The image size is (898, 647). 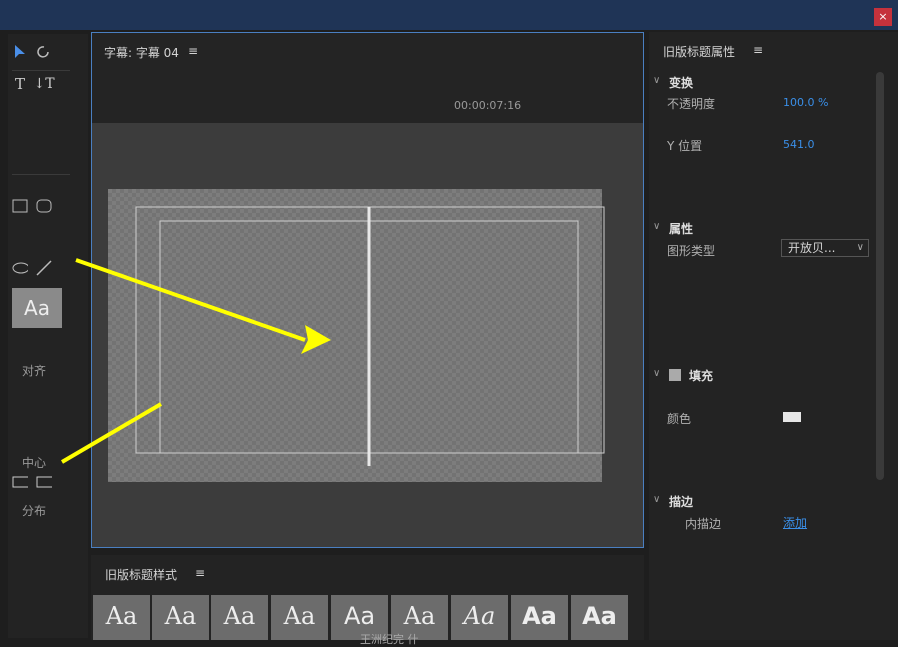 What do you see at coordinates (746, 522) in the screenshot?
I see `inner-stroke-row: 内描边 添加` at bounding box center [746, 522].